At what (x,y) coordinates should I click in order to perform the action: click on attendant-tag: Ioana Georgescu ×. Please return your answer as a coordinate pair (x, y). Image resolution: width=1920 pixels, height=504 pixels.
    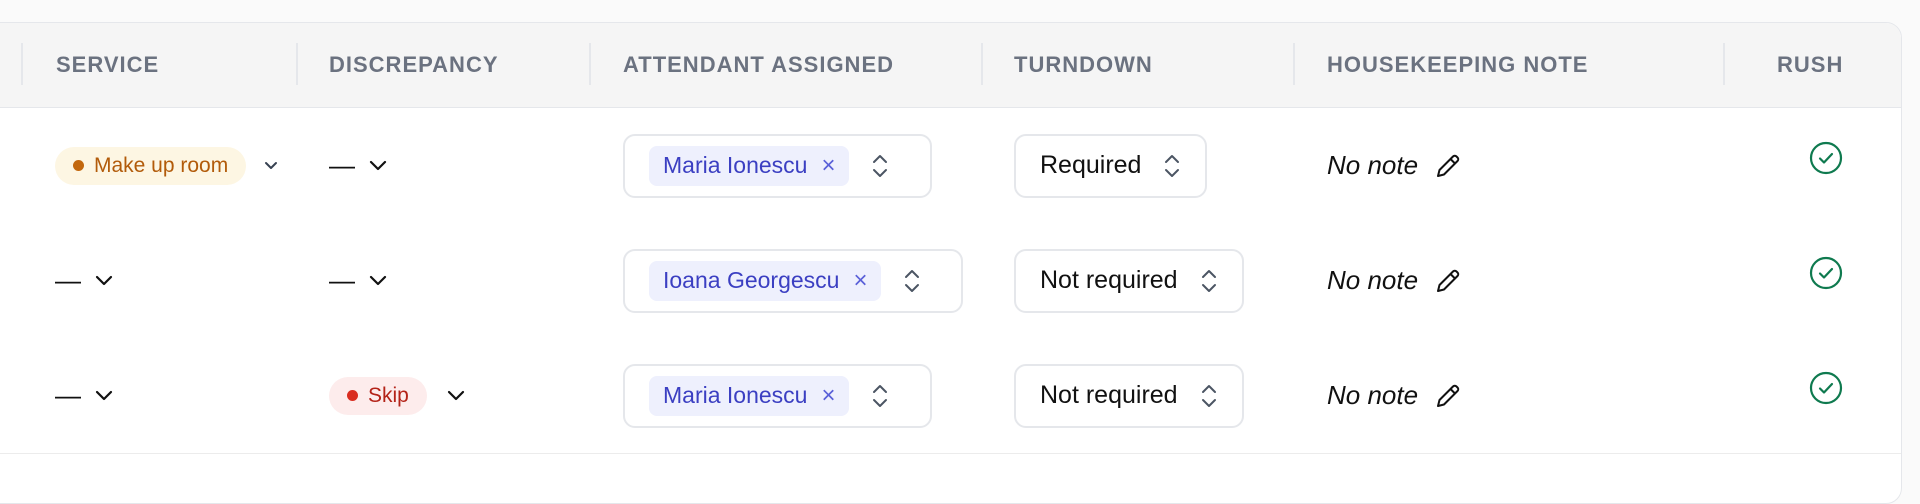
    Looking at the image, I should click on (765, 280).